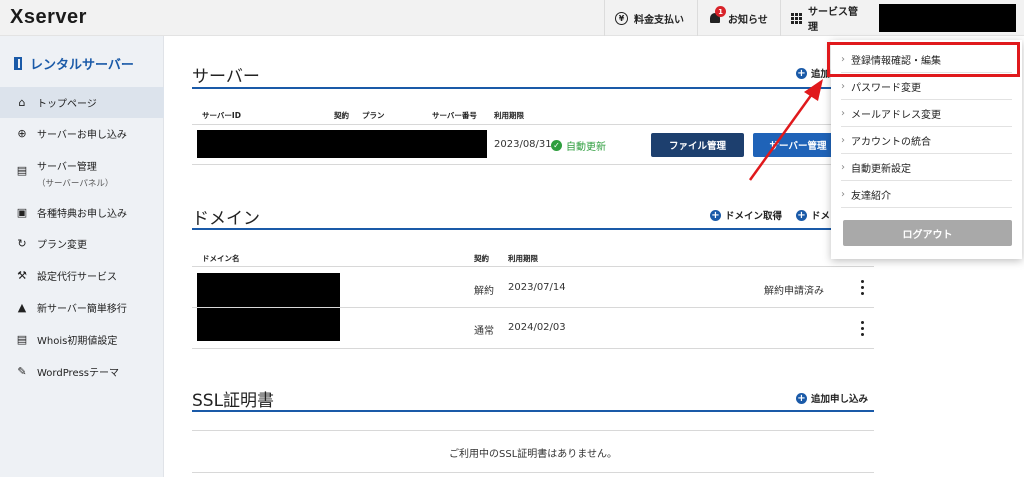 The height and width of the screenshot is (477, 1024). What do you see at coordinates (794, 291) in the screenshot?
I see `domain-row-1-note: 解約申請済み` at bounding box center [794, 291].